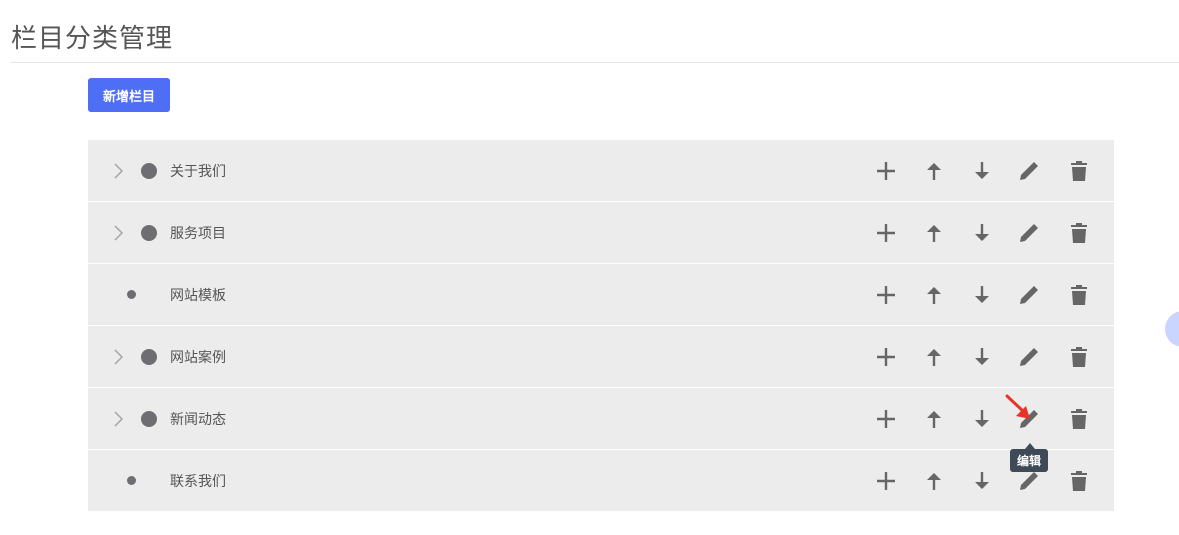  I want to click on row-label: 新闻动态, so click(198, 420).